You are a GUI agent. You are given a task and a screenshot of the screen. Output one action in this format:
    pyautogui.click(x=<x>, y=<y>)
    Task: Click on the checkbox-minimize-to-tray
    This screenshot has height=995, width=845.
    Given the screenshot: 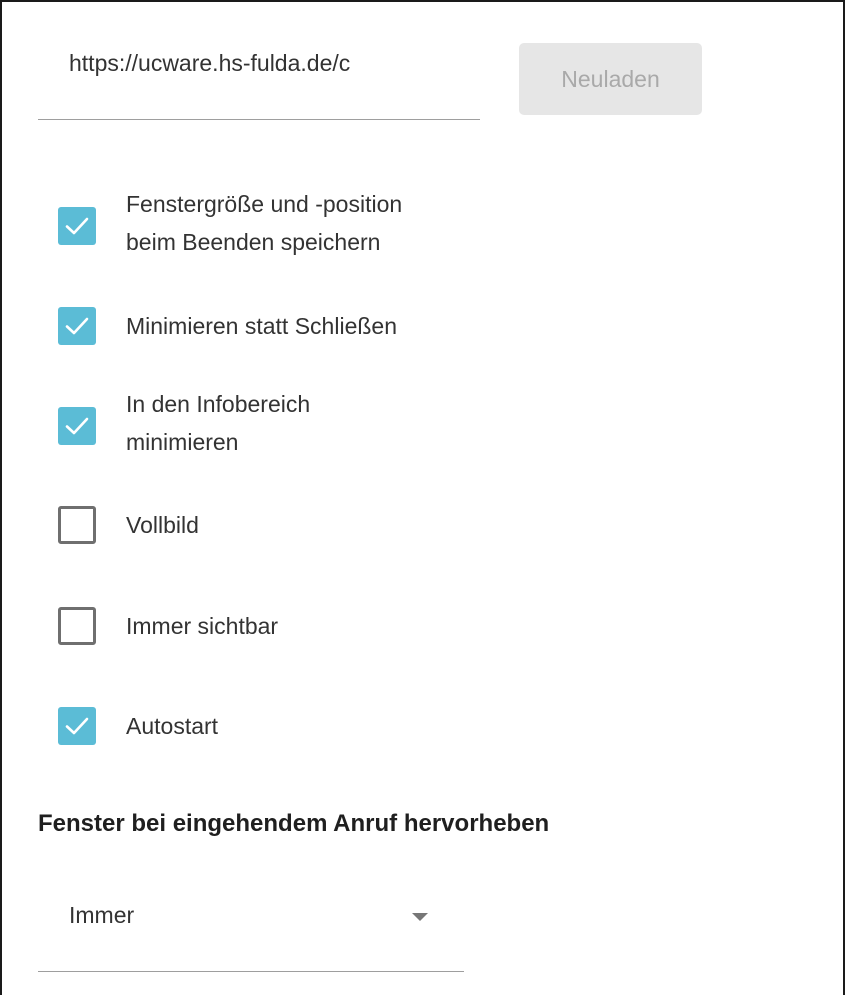 What is the action you would take?
    pyautogui.click(x=77, y=426)
    